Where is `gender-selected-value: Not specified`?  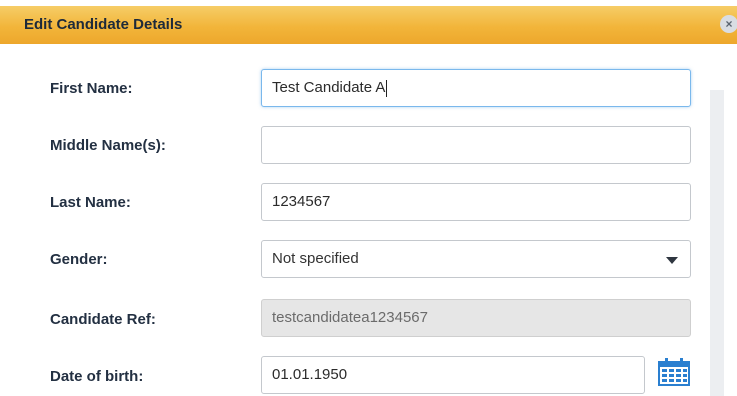 gender-selected-value: Not specified is located at coordinates (315, 258).